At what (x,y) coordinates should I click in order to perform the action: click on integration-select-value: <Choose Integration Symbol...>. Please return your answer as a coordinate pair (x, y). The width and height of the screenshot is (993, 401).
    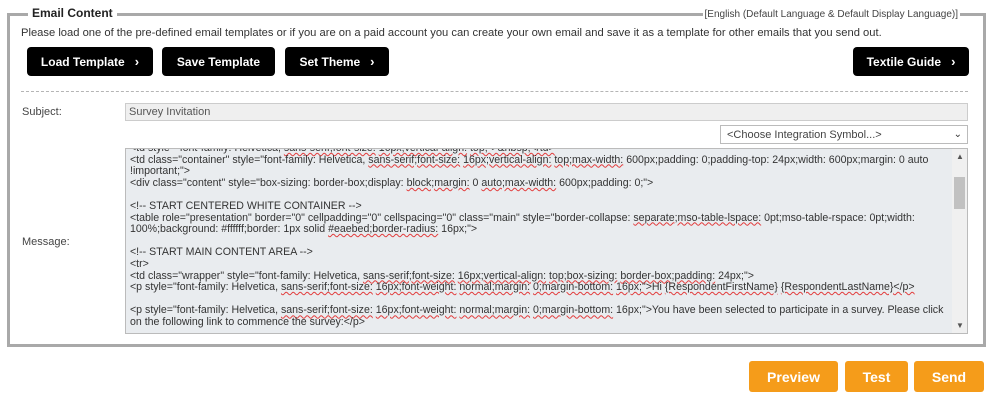
    Looking at the image, I should click on (804, 134).